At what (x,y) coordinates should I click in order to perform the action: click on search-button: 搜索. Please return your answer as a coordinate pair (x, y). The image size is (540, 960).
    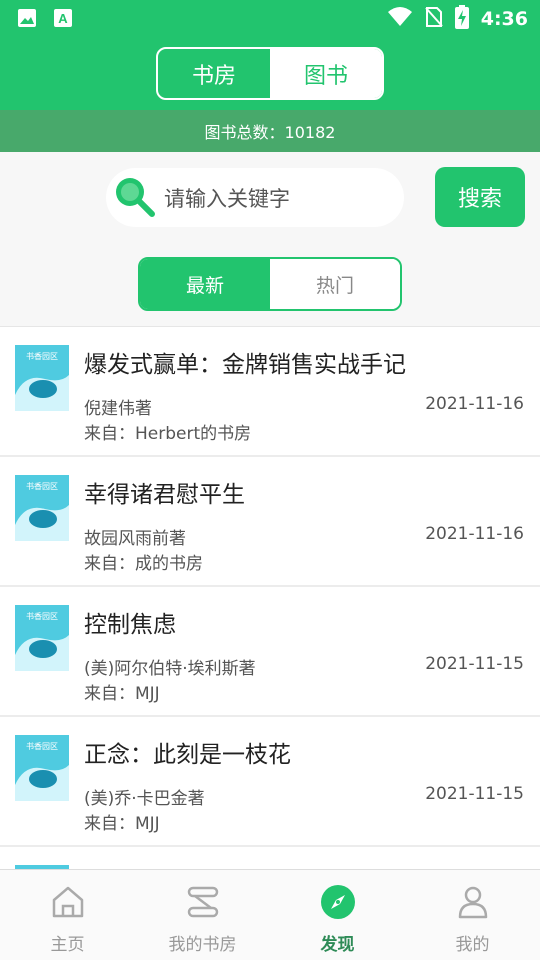
    Looking at the image, I should click on (480, 197).